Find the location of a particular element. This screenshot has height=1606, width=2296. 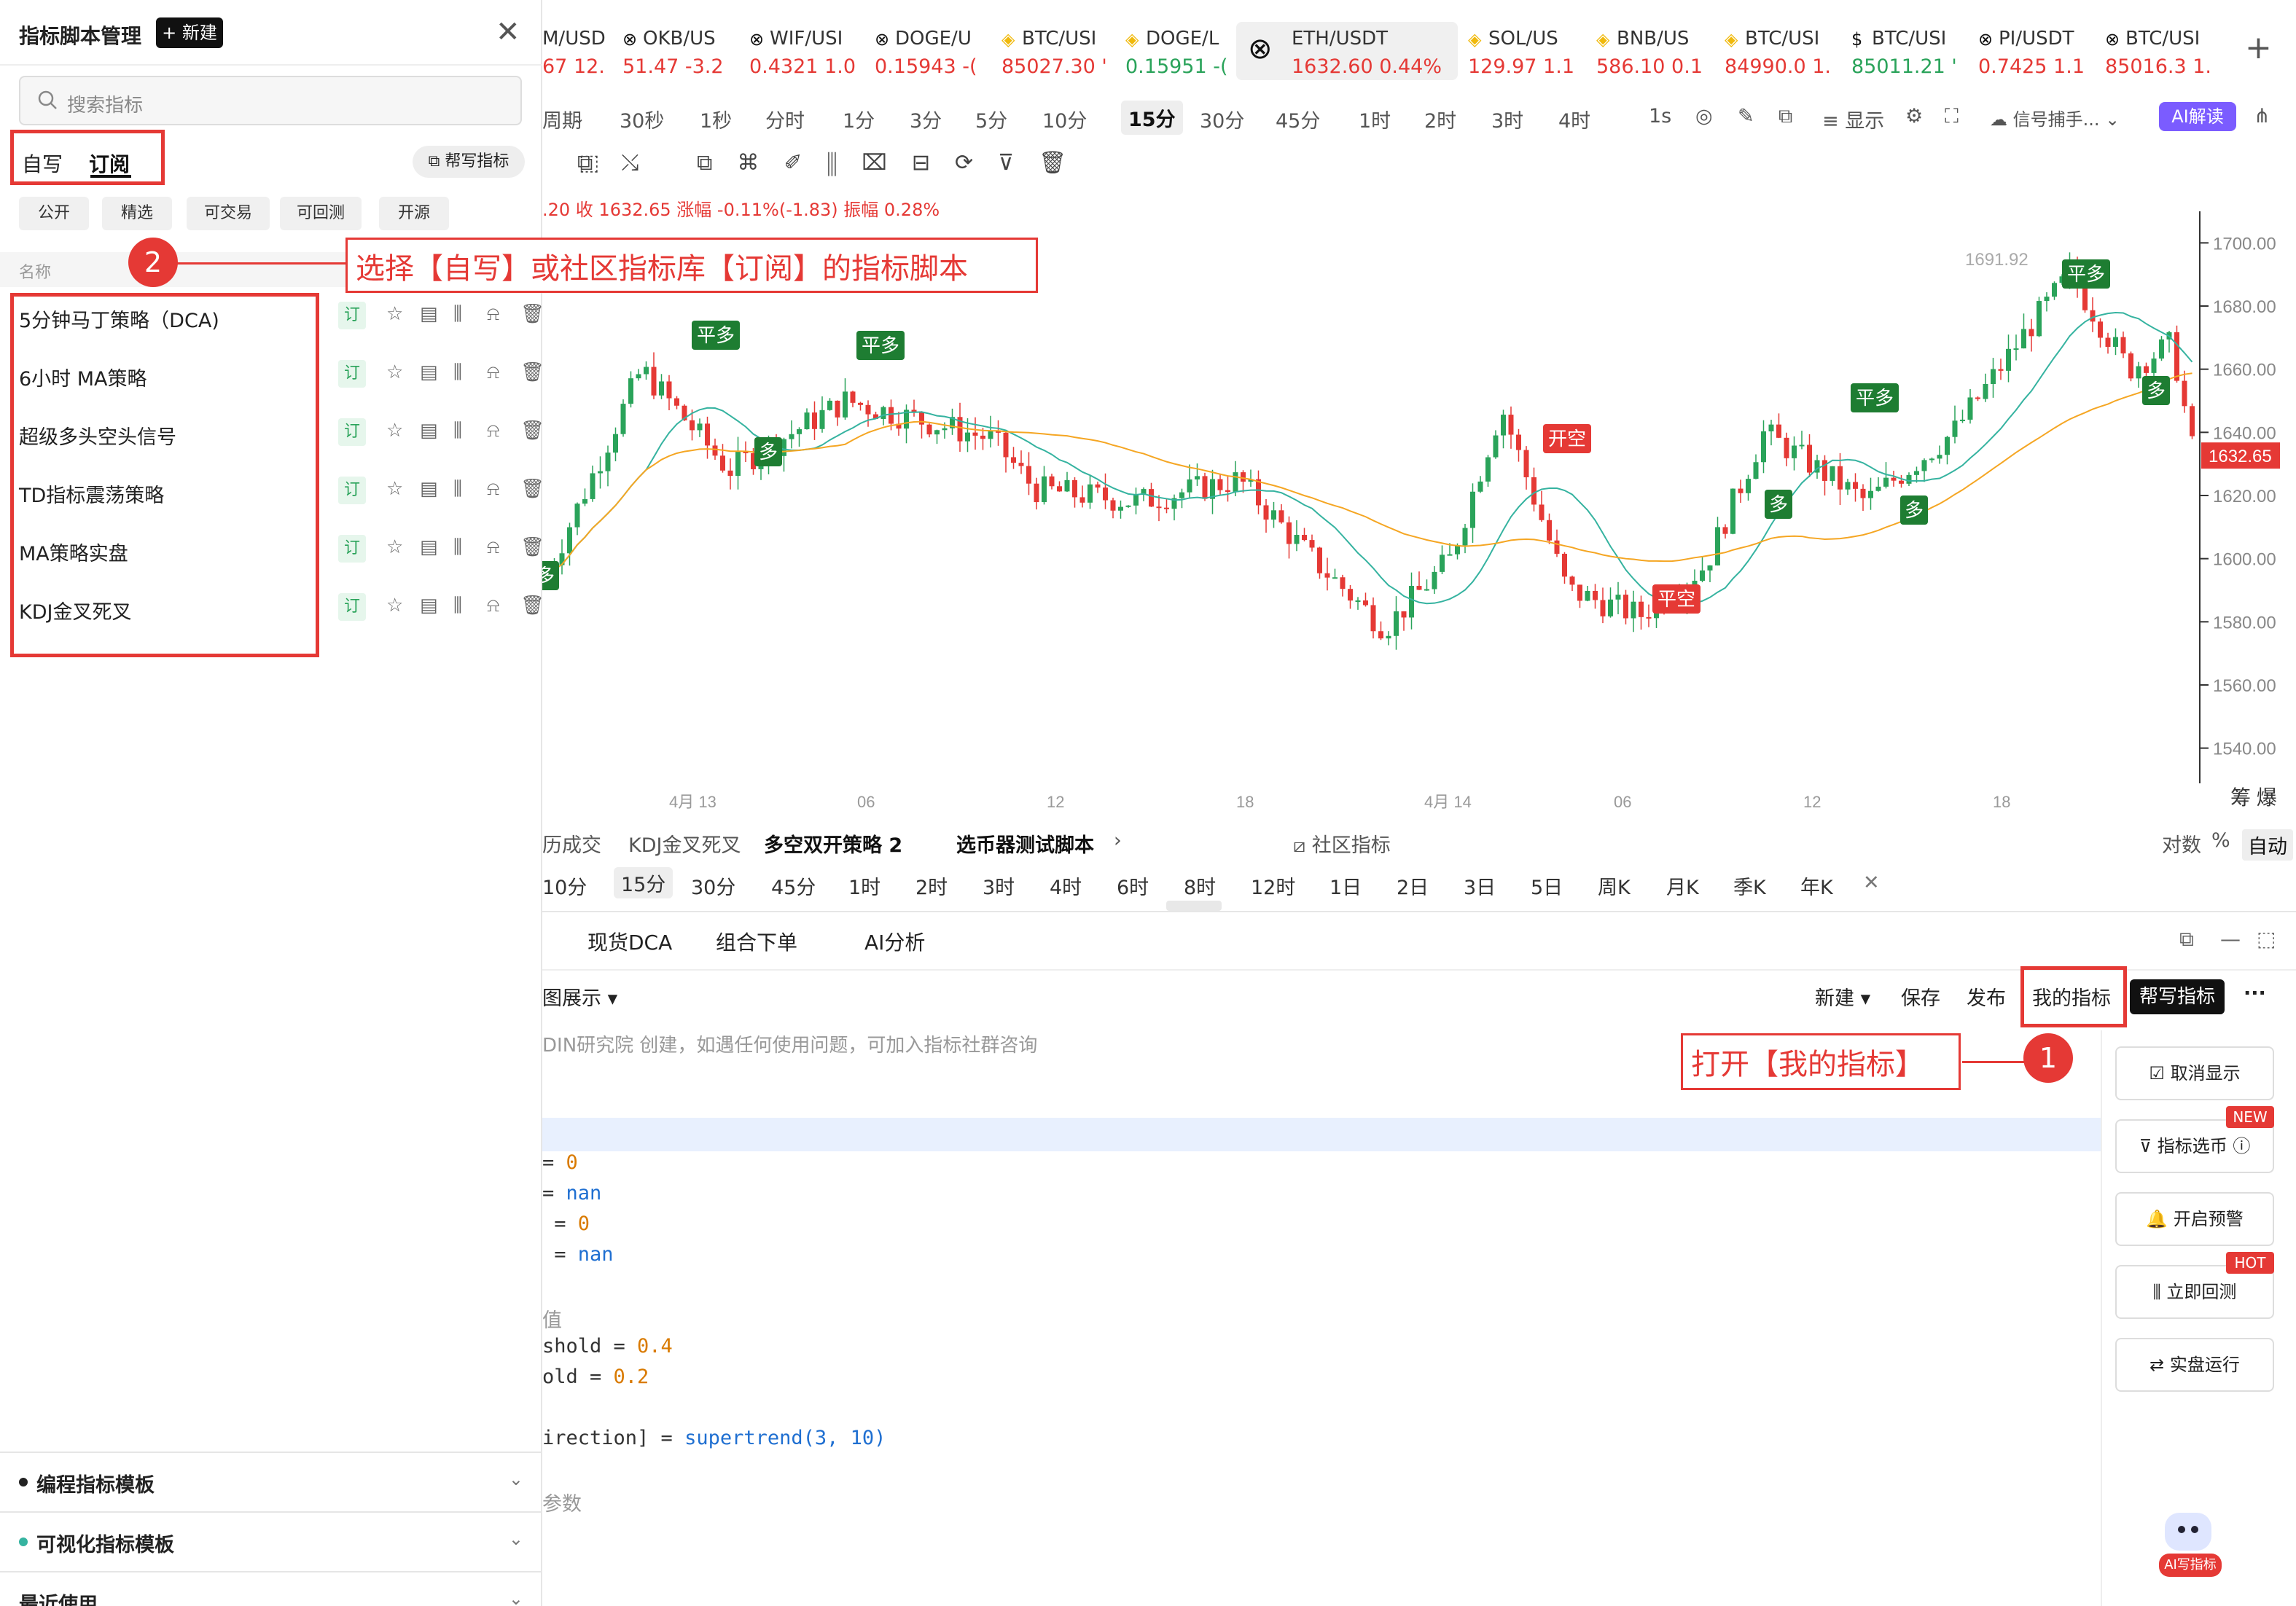

ticker-7: ◈ SOL/US 129.97 1.1 is located at coordinates (1529, 51).